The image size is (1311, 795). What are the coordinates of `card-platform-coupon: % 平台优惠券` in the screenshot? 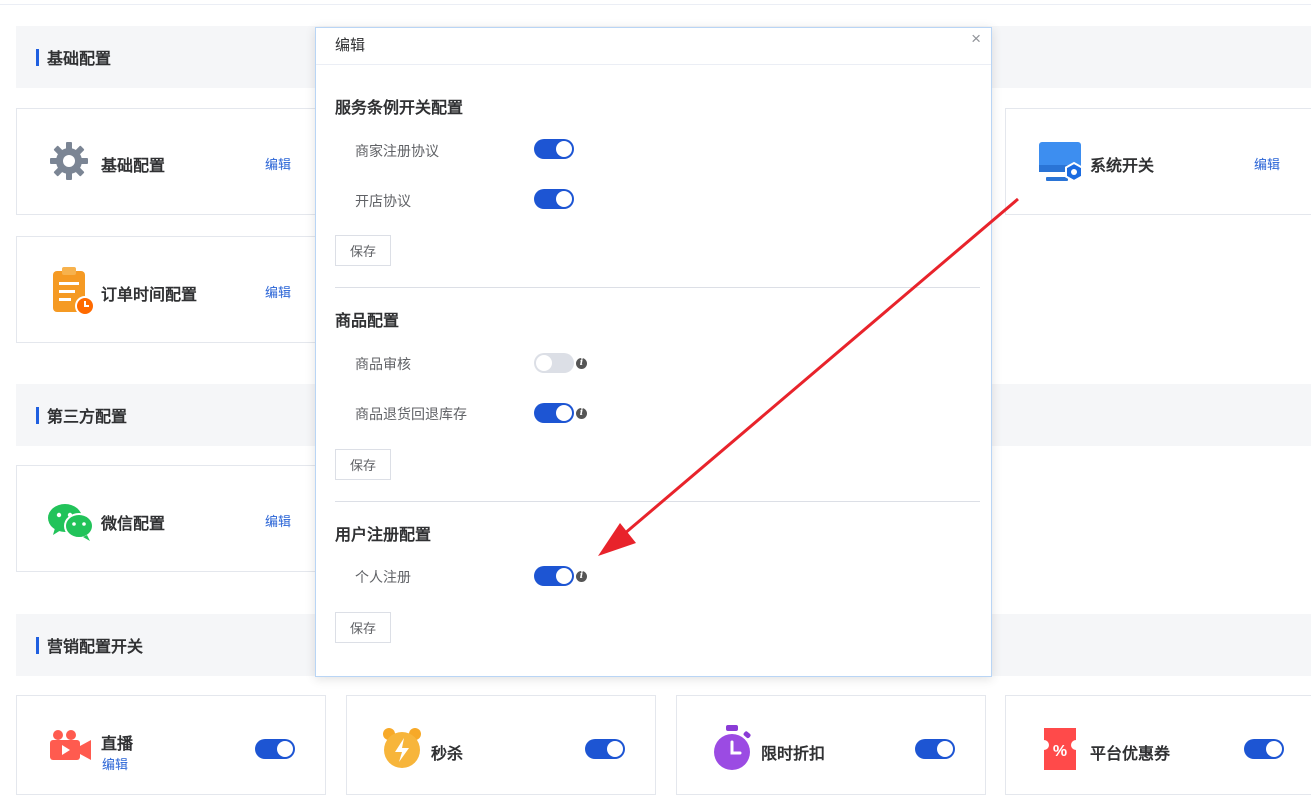 It's located at (1158, 745).